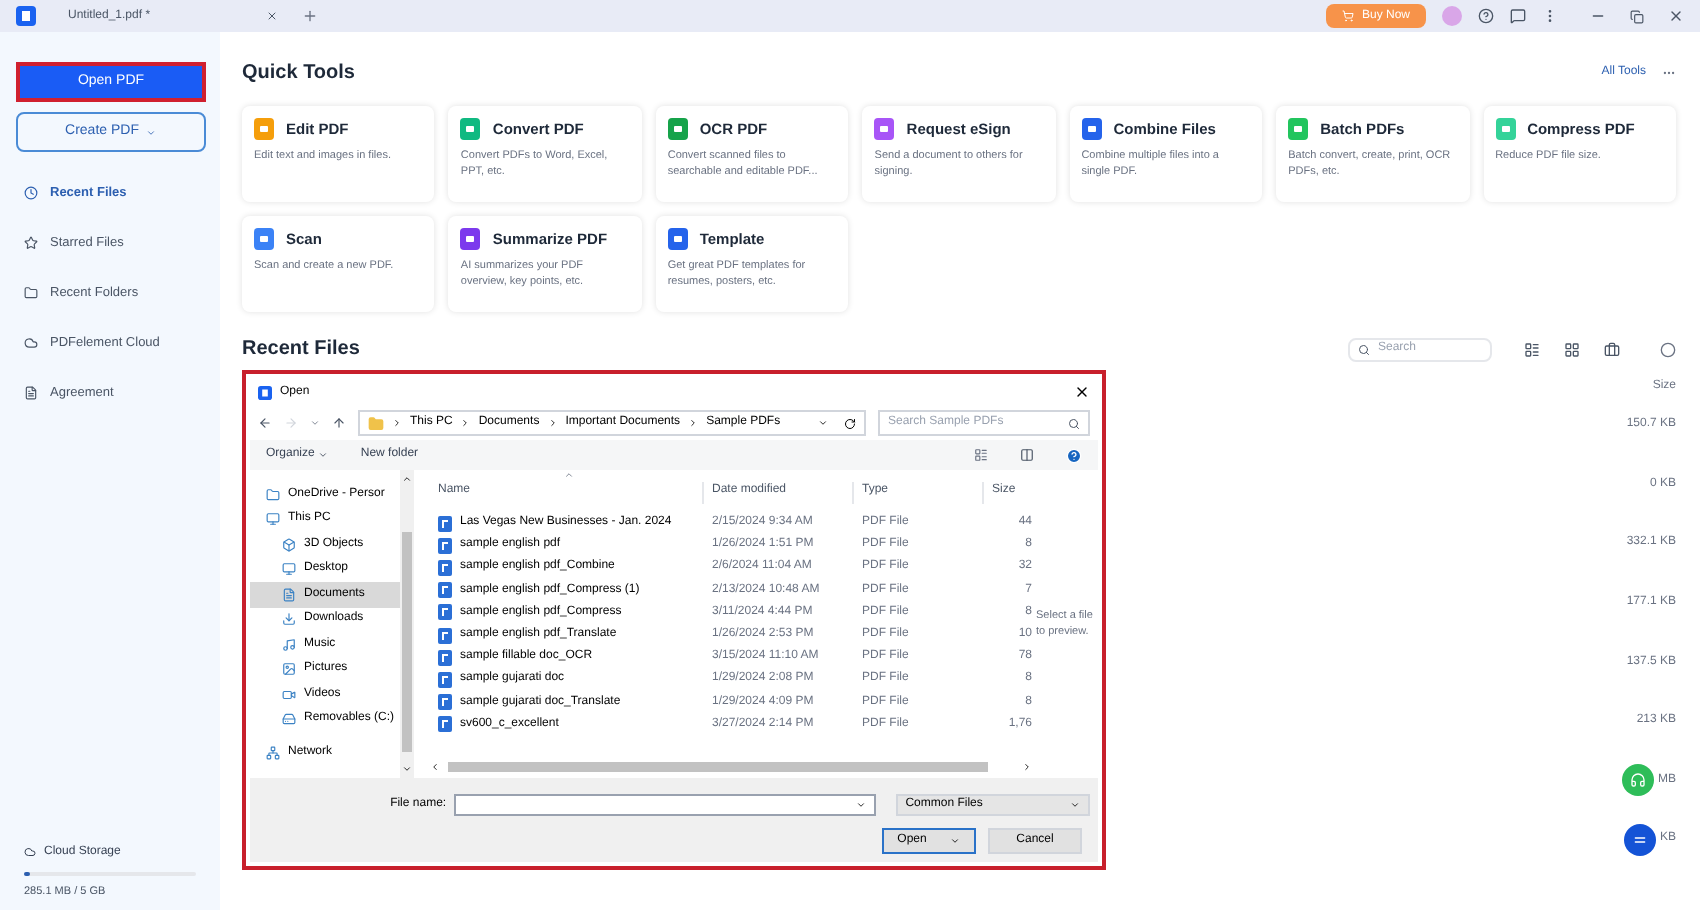  I want to click on view-options-icon, so click(981, 455).